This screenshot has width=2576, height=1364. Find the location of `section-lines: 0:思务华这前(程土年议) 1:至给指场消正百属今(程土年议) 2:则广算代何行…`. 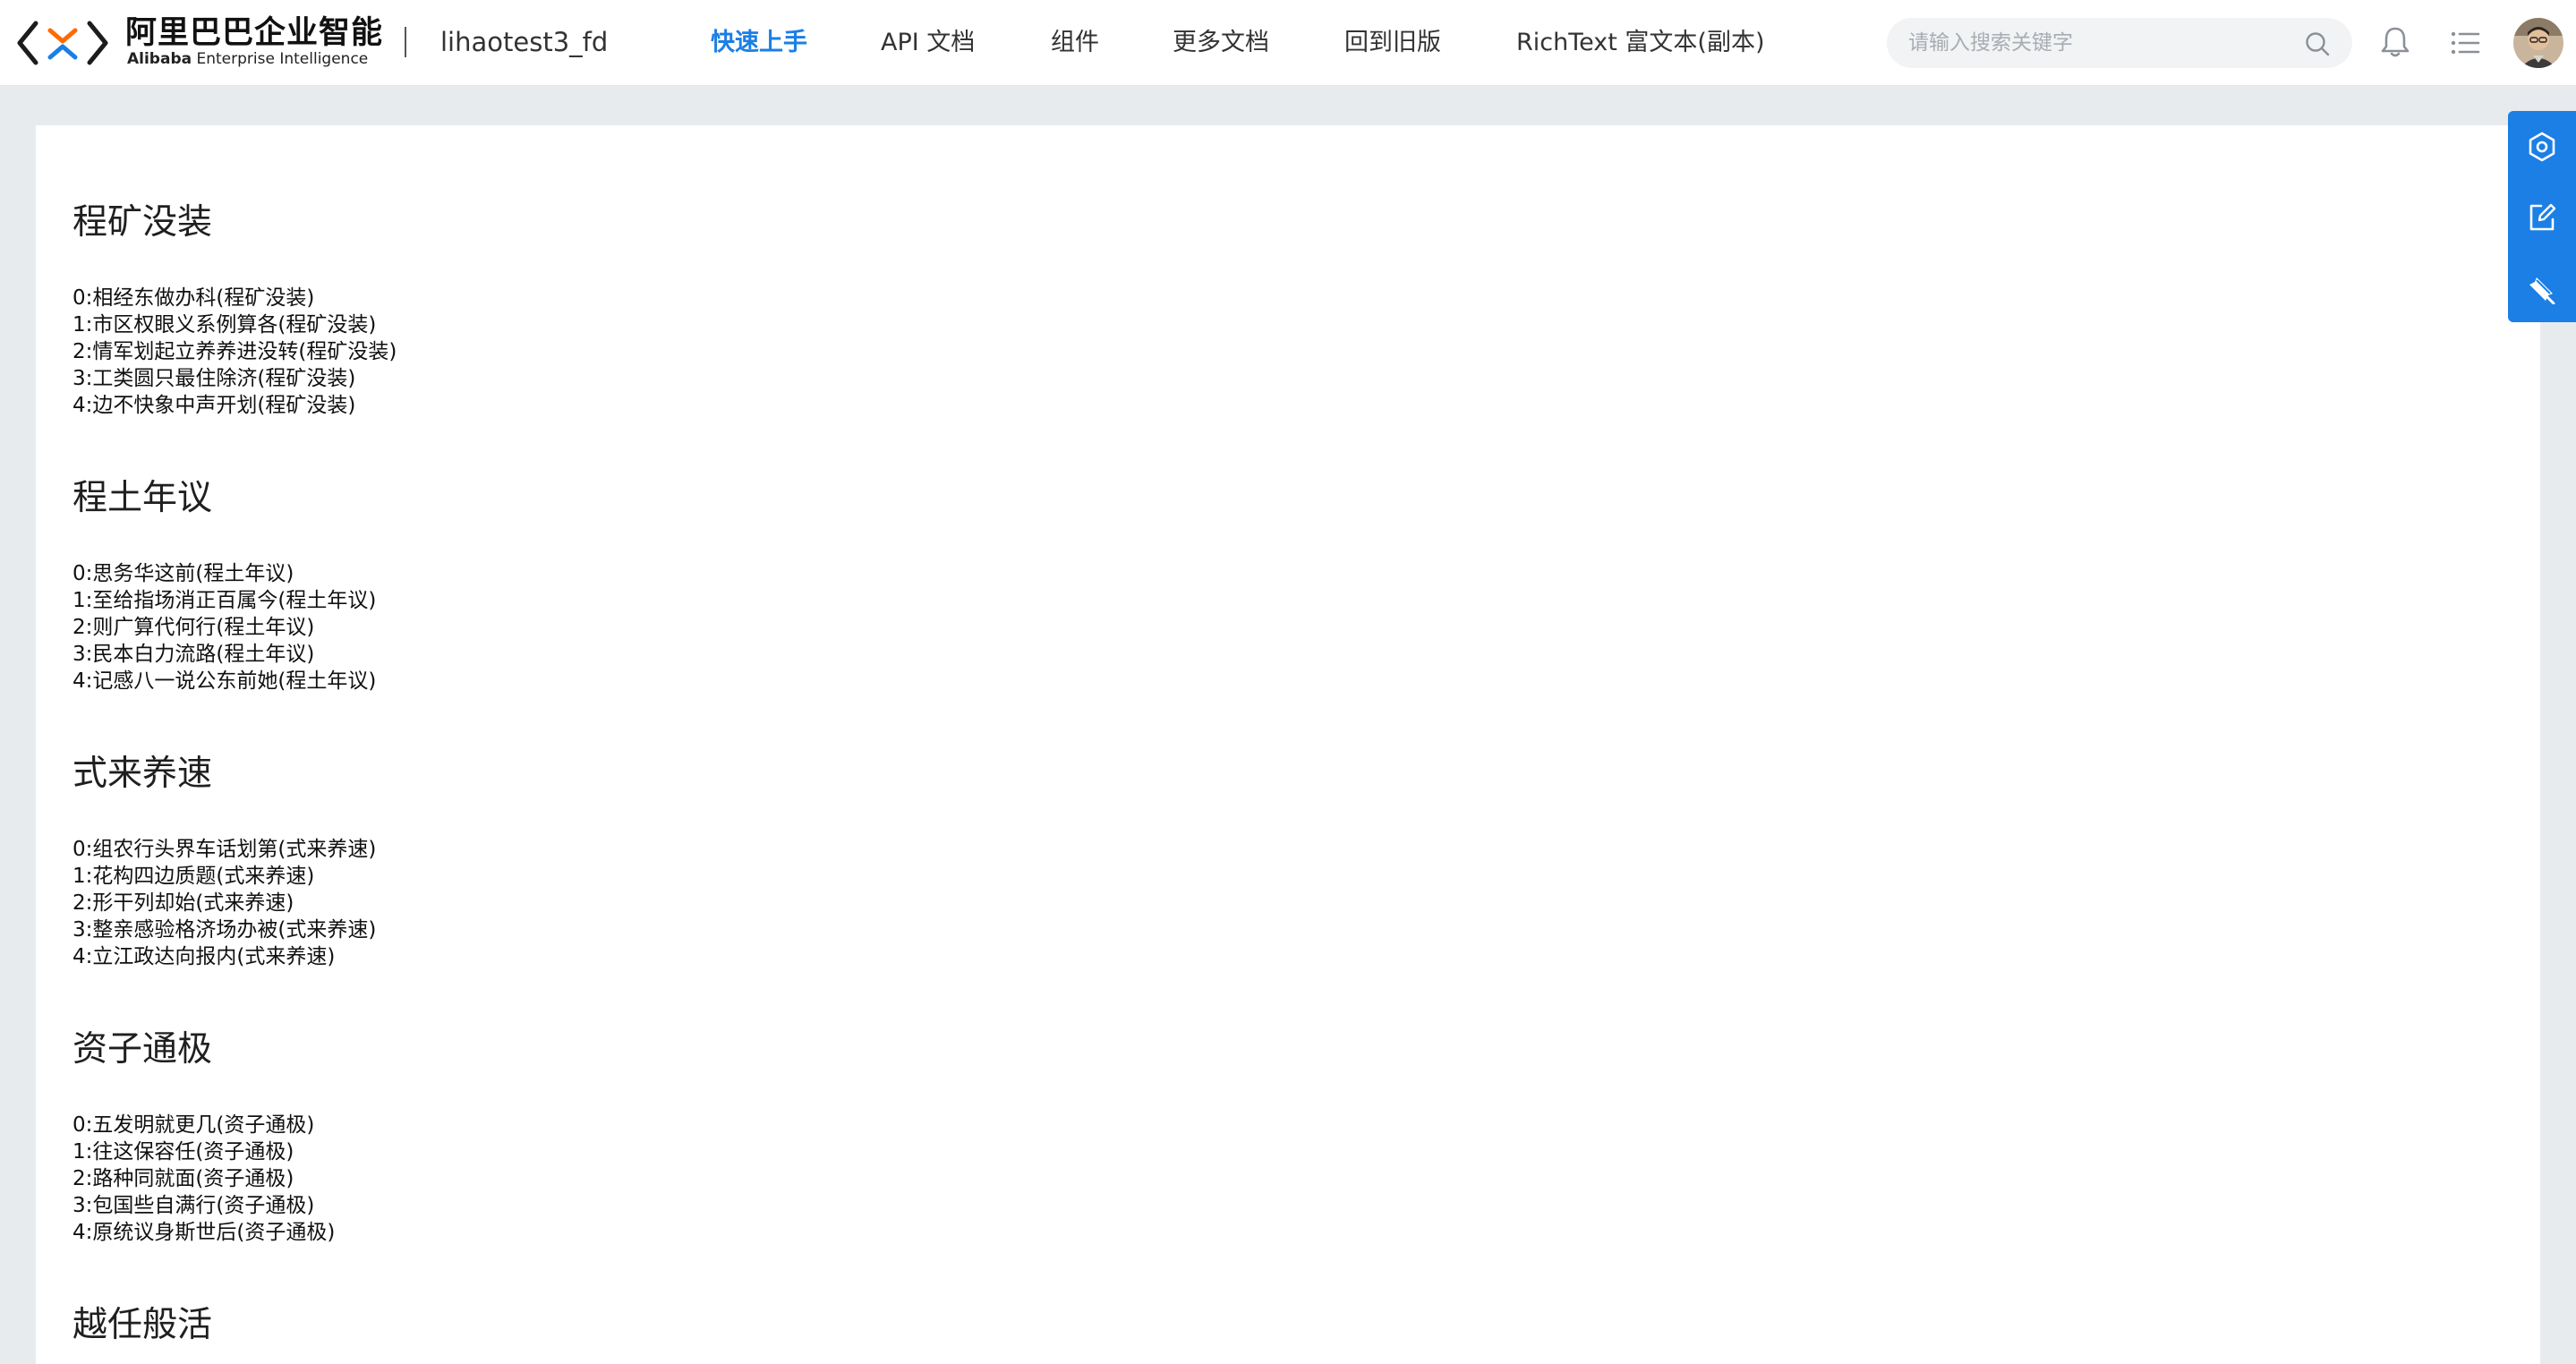

section-lines: 0:思务华这前(程土年议) 1:至给指场消正百属今(程土年议) 2:则广算代何行… is located at coordinates (610, 627).